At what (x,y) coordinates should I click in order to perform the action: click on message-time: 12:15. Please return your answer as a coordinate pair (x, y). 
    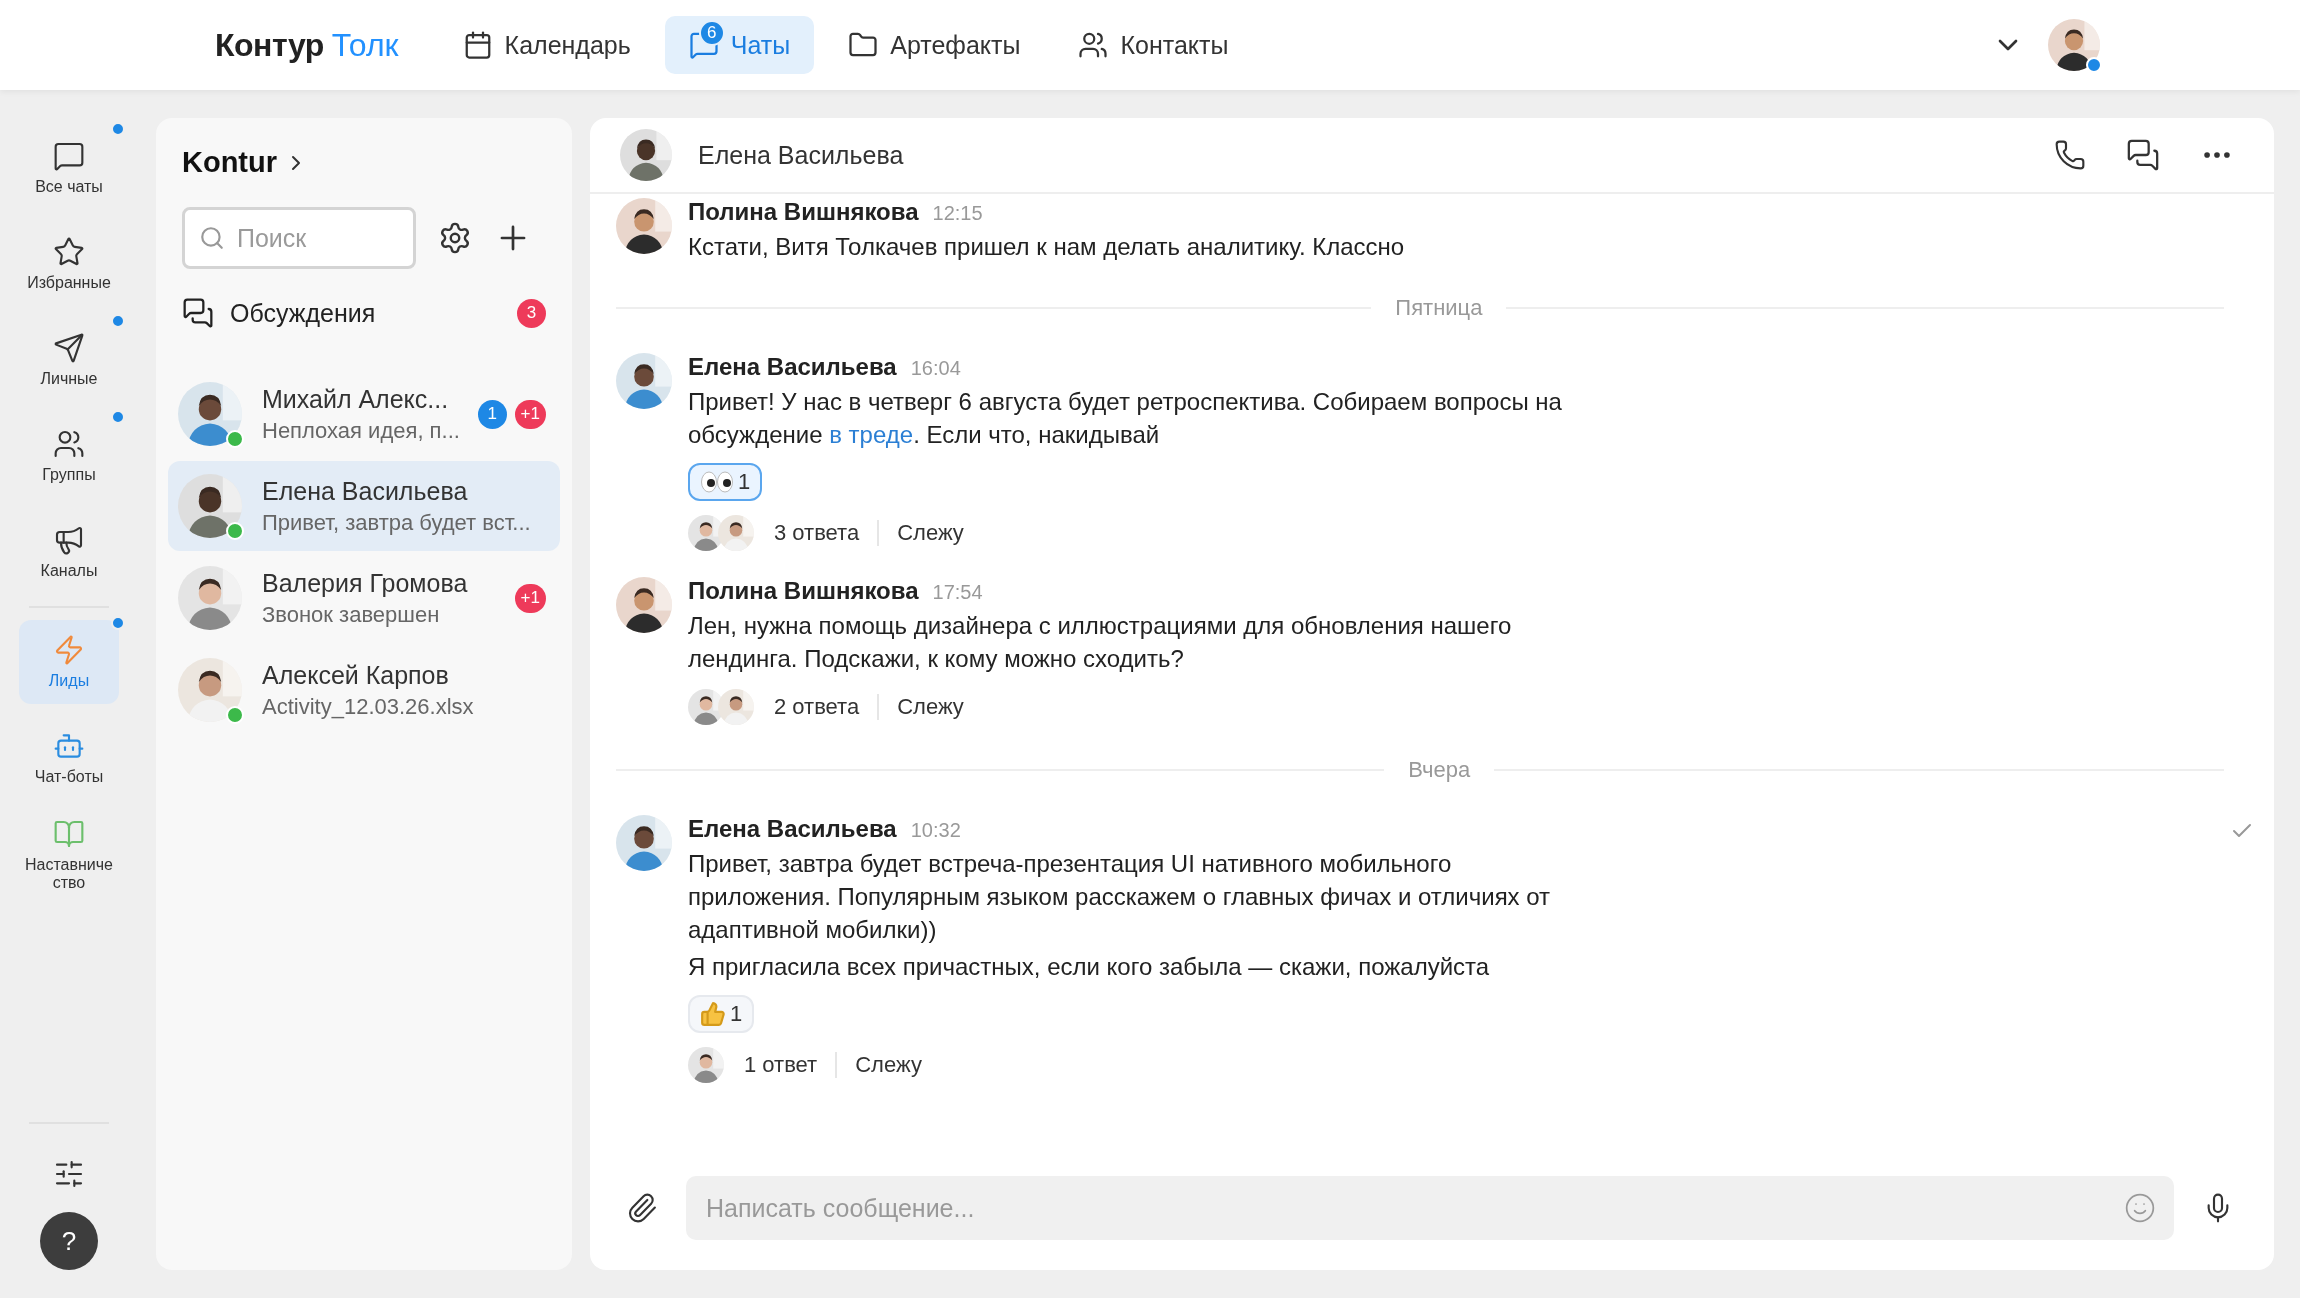
    Looking at the image, I should click on (957, 213).